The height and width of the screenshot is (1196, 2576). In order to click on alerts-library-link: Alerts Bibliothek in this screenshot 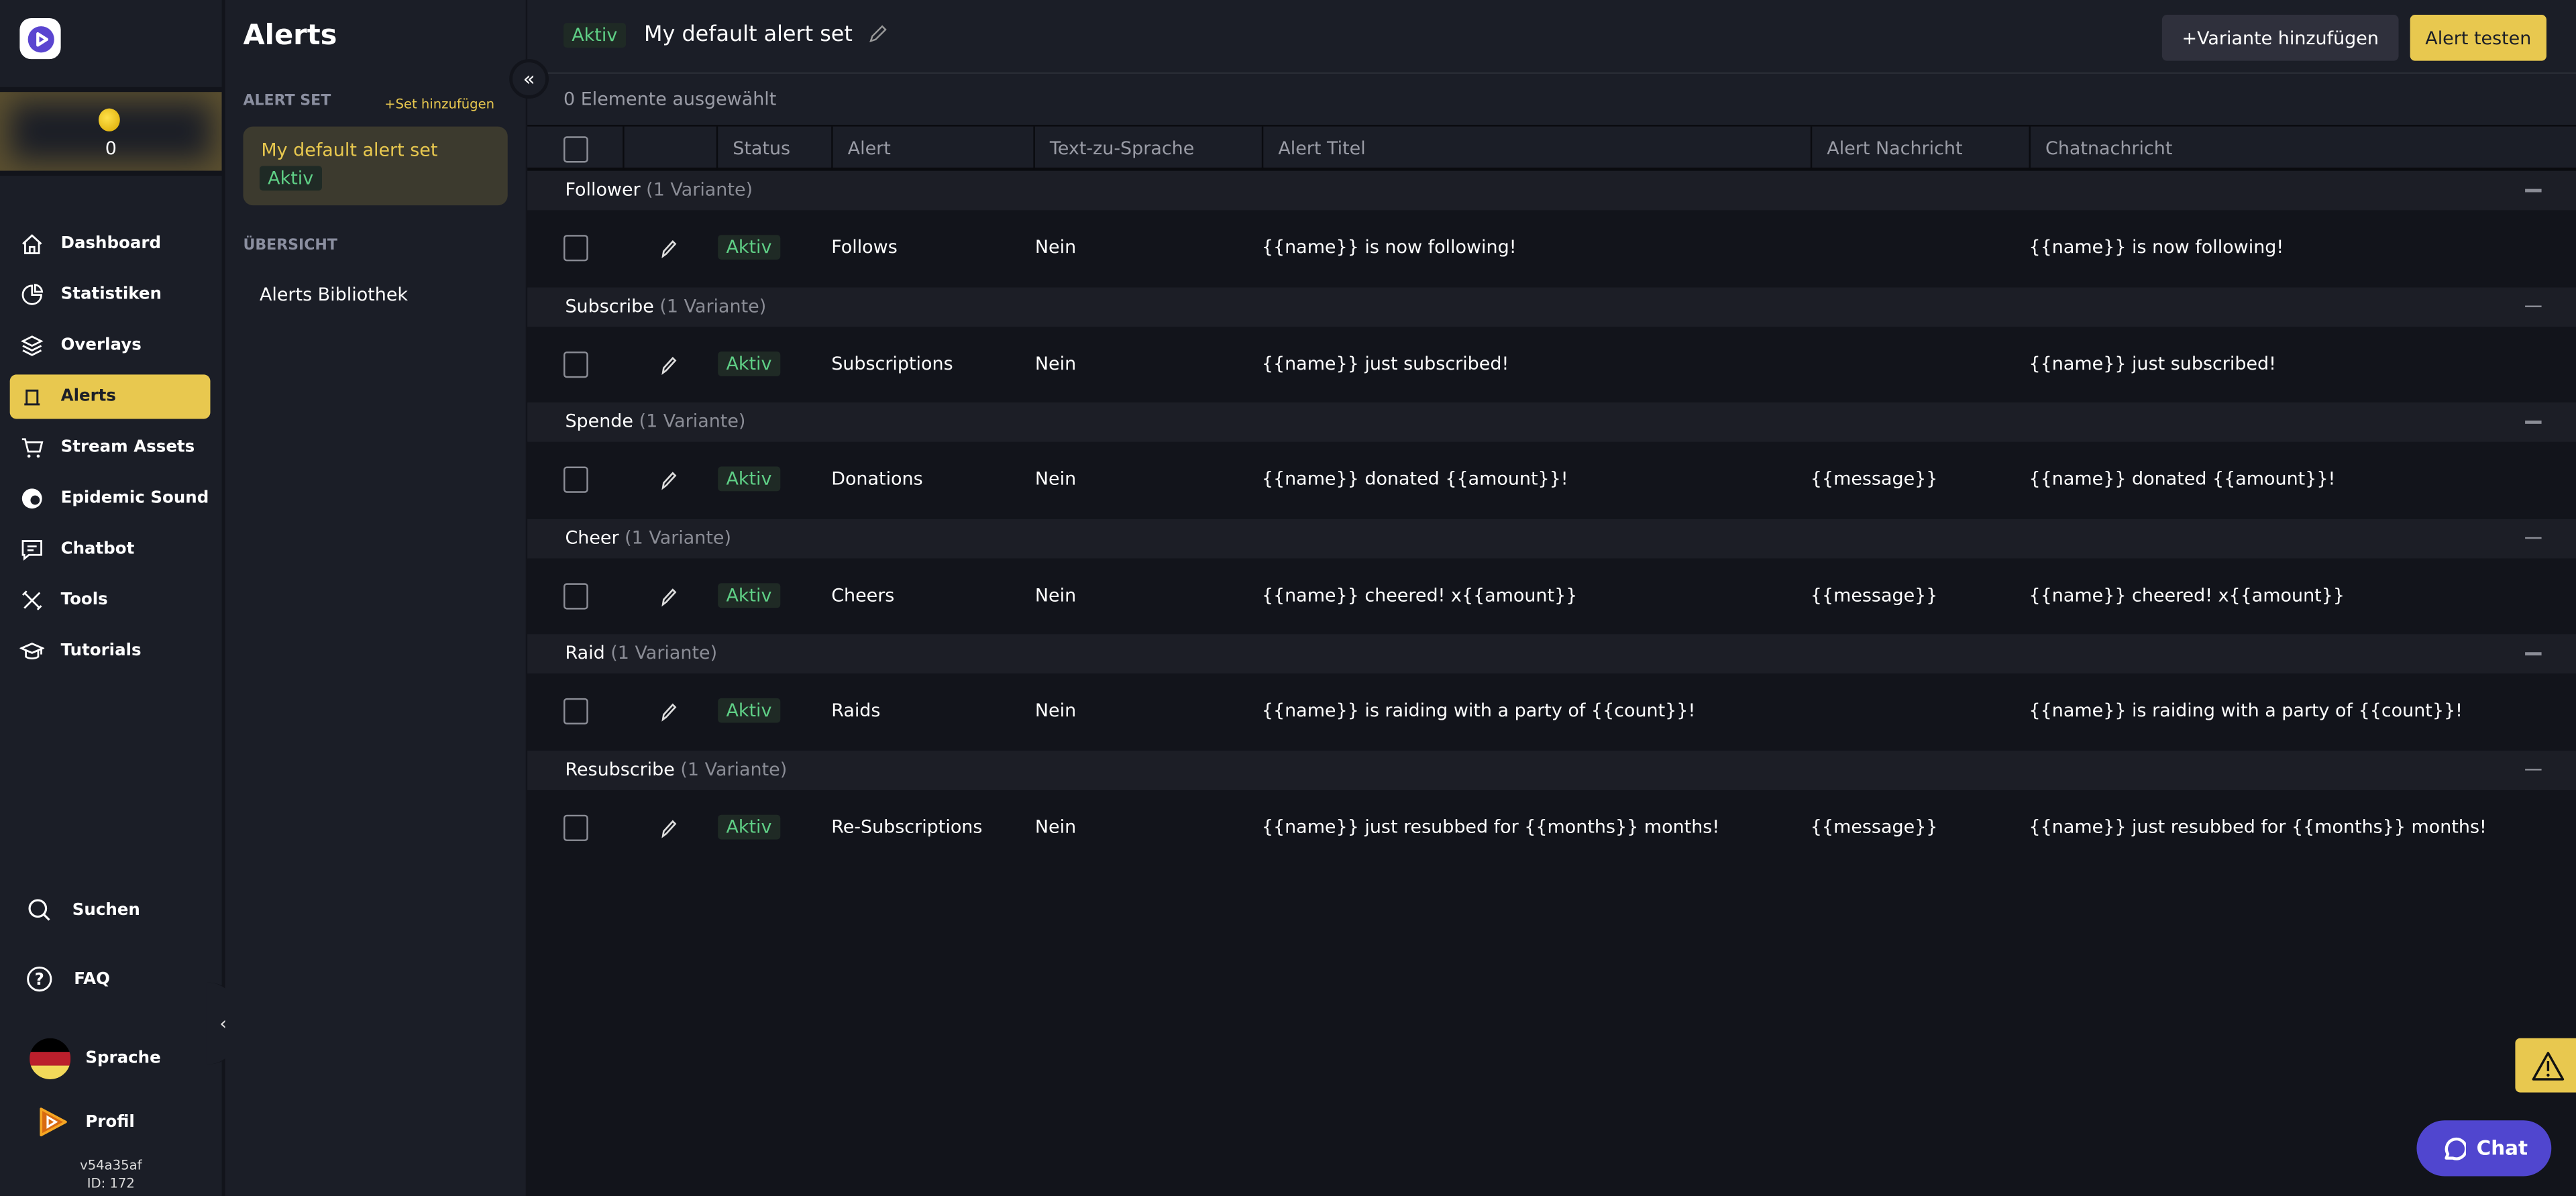, I will do `click(334, 295)`.